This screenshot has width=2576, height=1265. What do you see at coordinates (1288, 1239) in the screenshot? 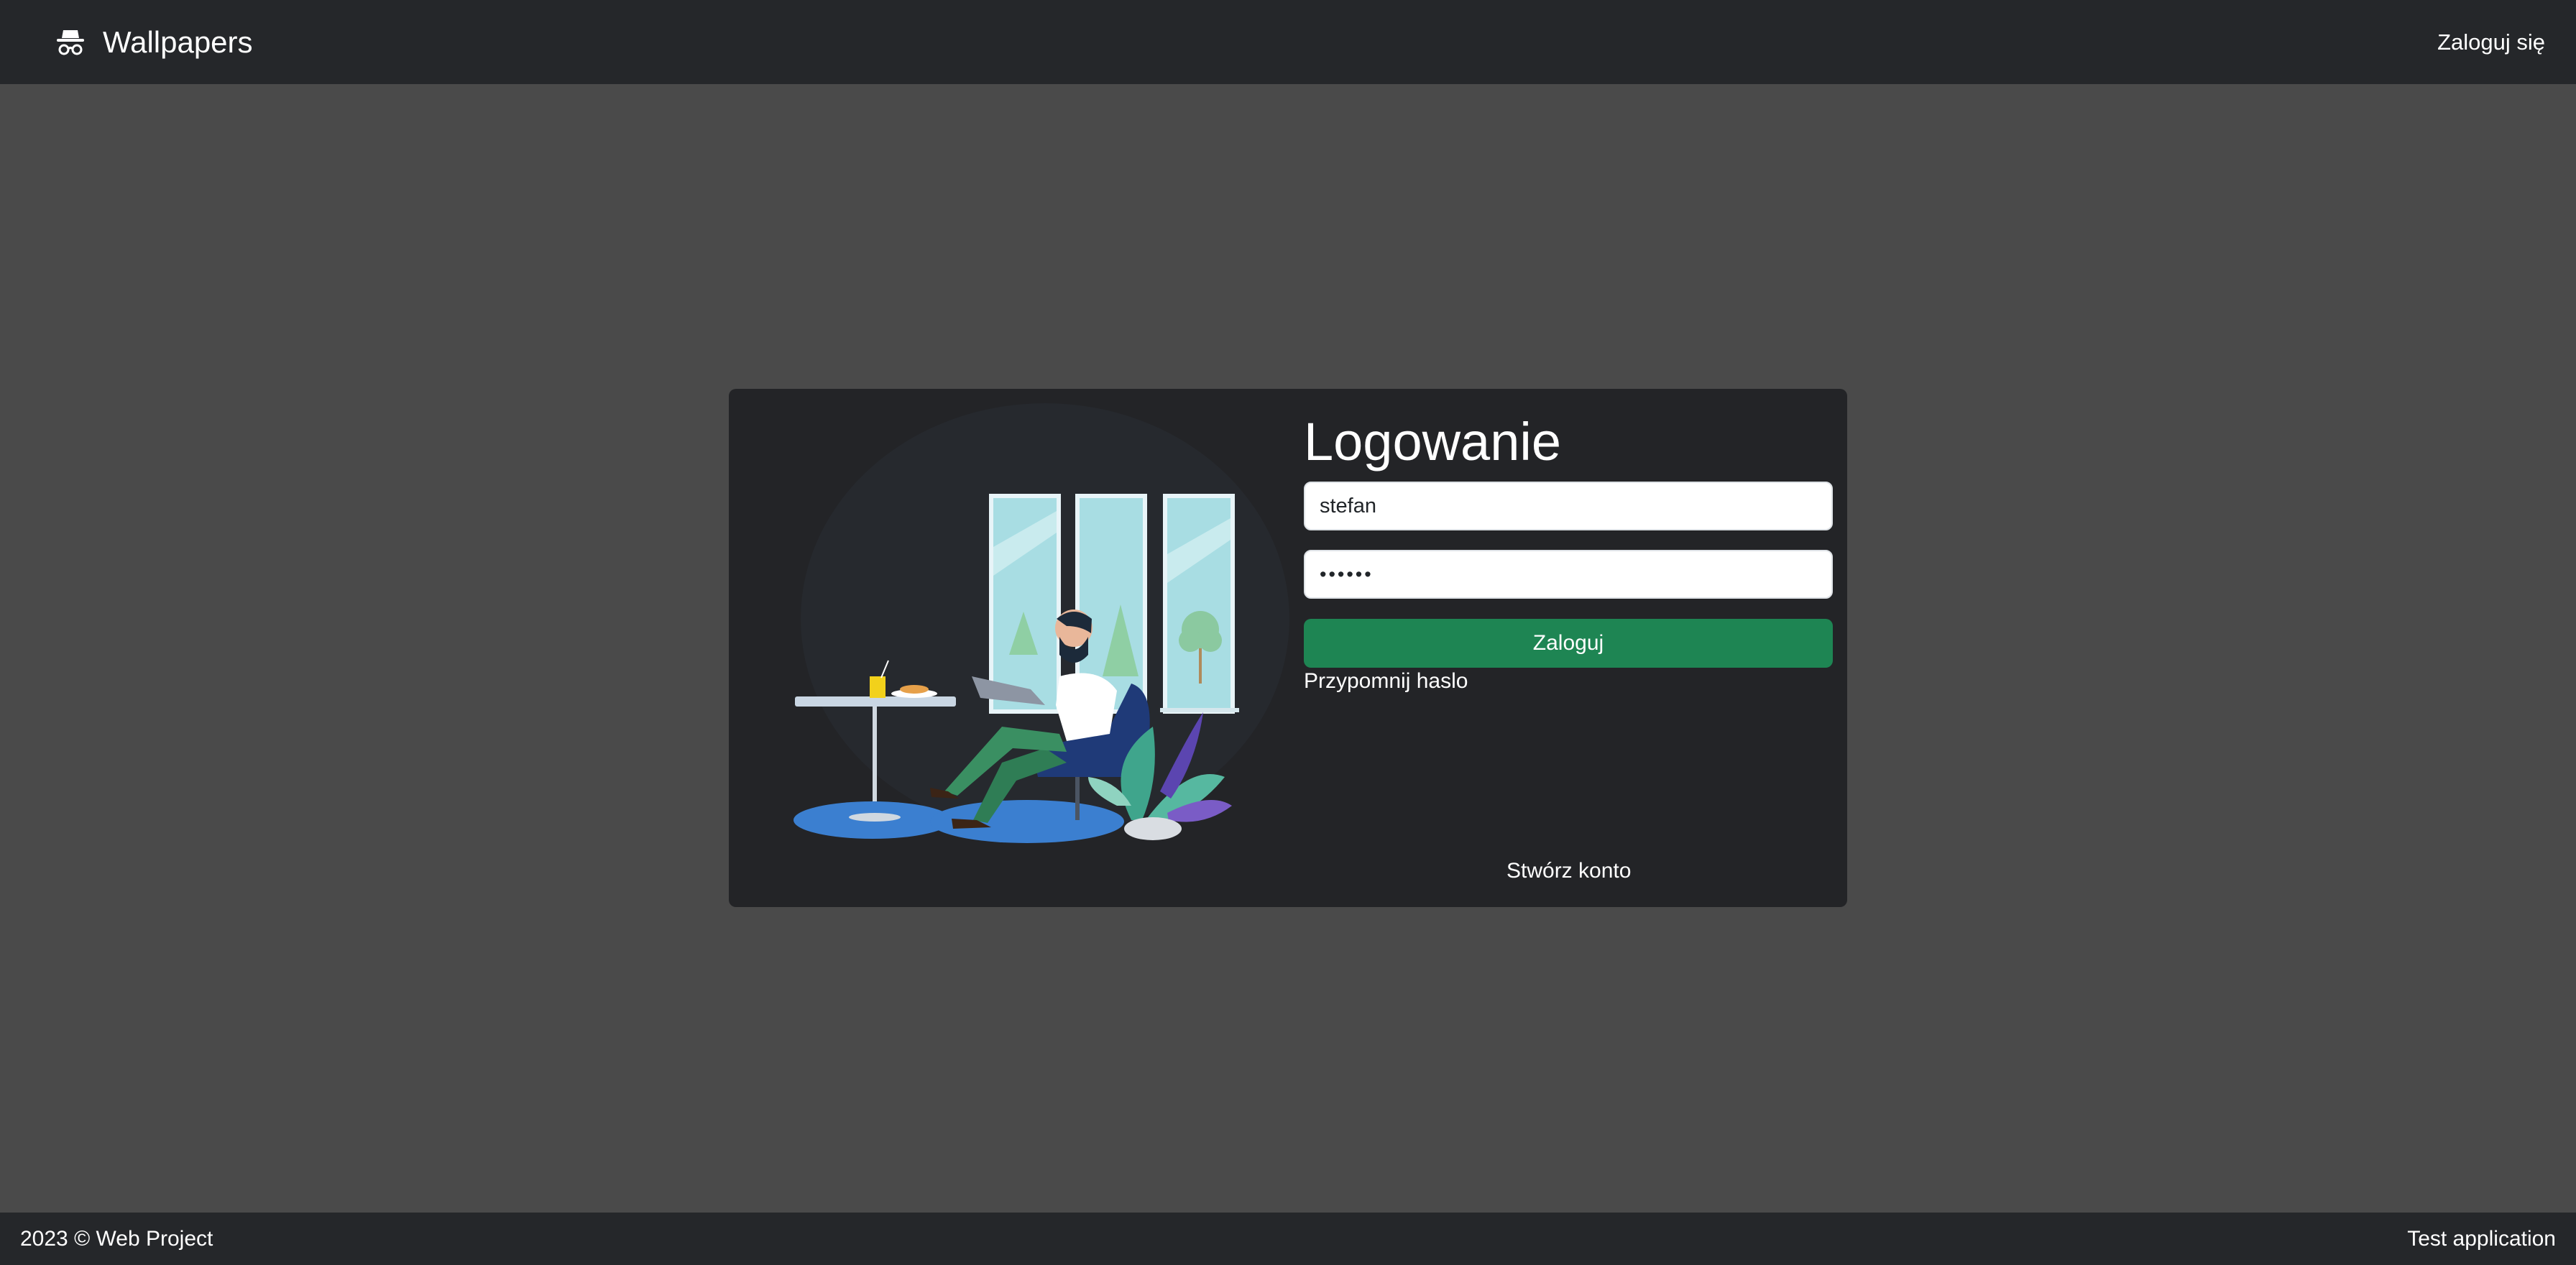
I see `footer: 2023 © Web Project Test application` at bounding box center [1288, 1239].